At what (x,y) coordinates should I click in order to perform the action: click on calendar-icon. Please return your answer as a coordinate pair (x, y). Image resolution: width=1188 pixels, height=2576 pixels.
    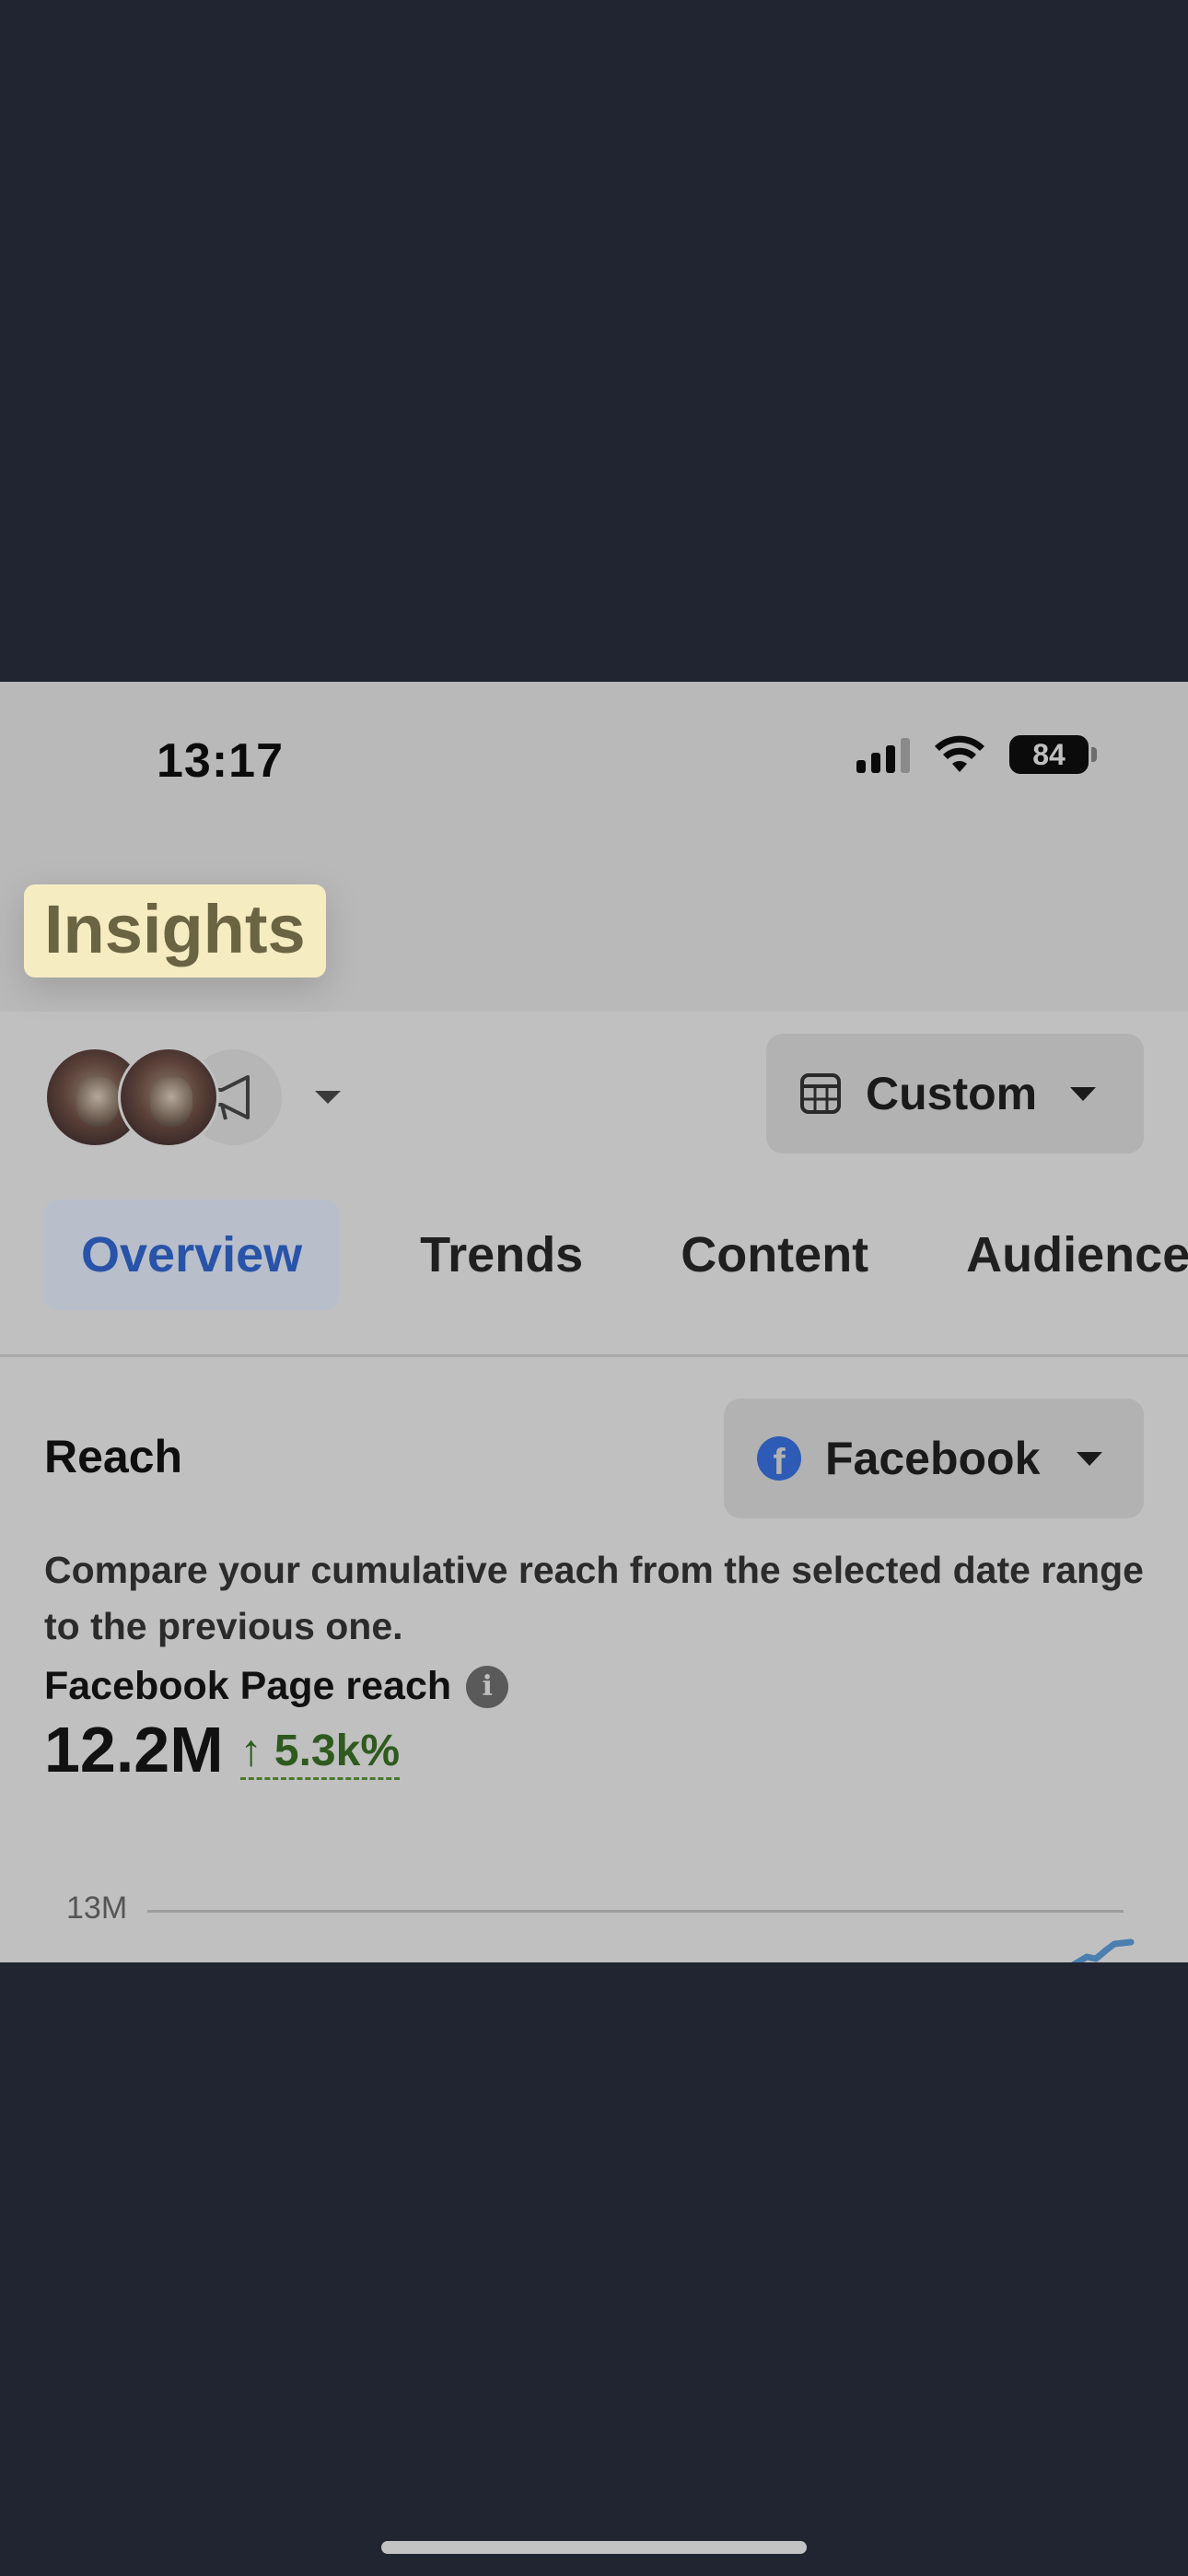
    Looking at the image, I should click on (821, 1093).